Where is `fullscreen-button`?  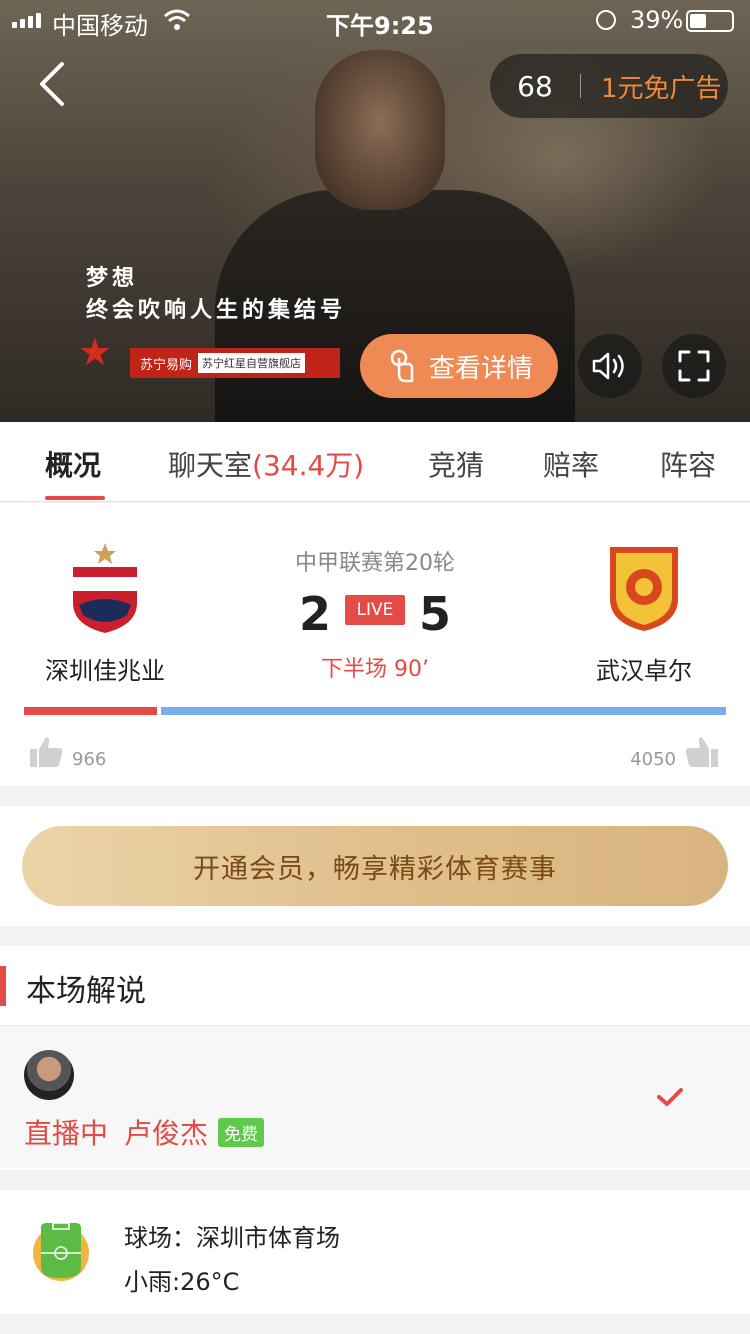
fullscreen-button is located at coordinates (694, 366).